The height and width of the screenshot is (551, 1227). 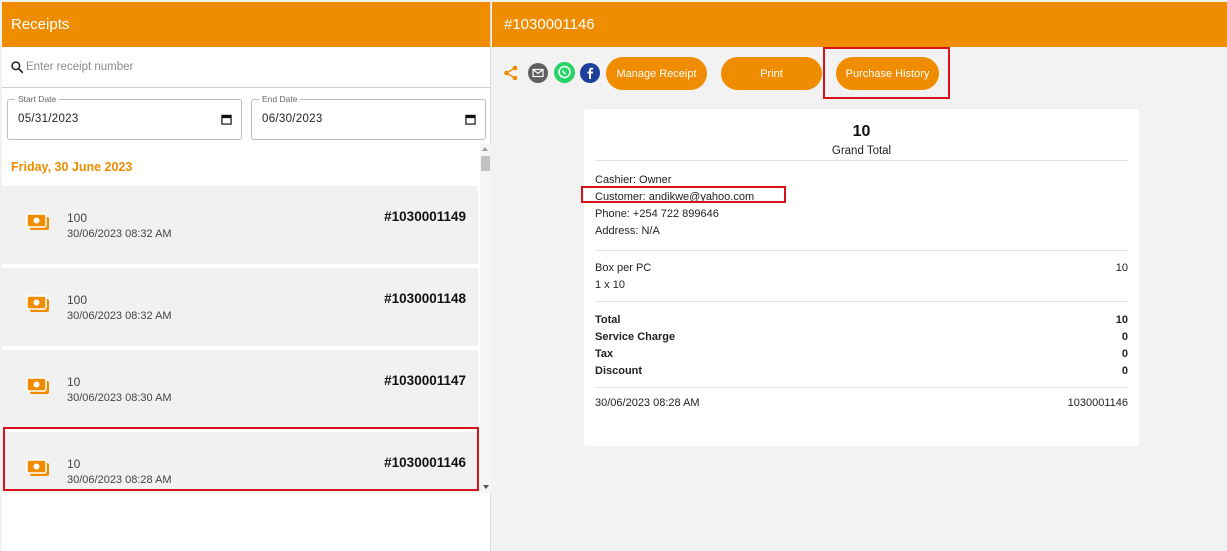 What do you see at coordinates (425, 298) in the screenshot?
I see `receipt-number: #1030001148` at bounding box center [425, 298].